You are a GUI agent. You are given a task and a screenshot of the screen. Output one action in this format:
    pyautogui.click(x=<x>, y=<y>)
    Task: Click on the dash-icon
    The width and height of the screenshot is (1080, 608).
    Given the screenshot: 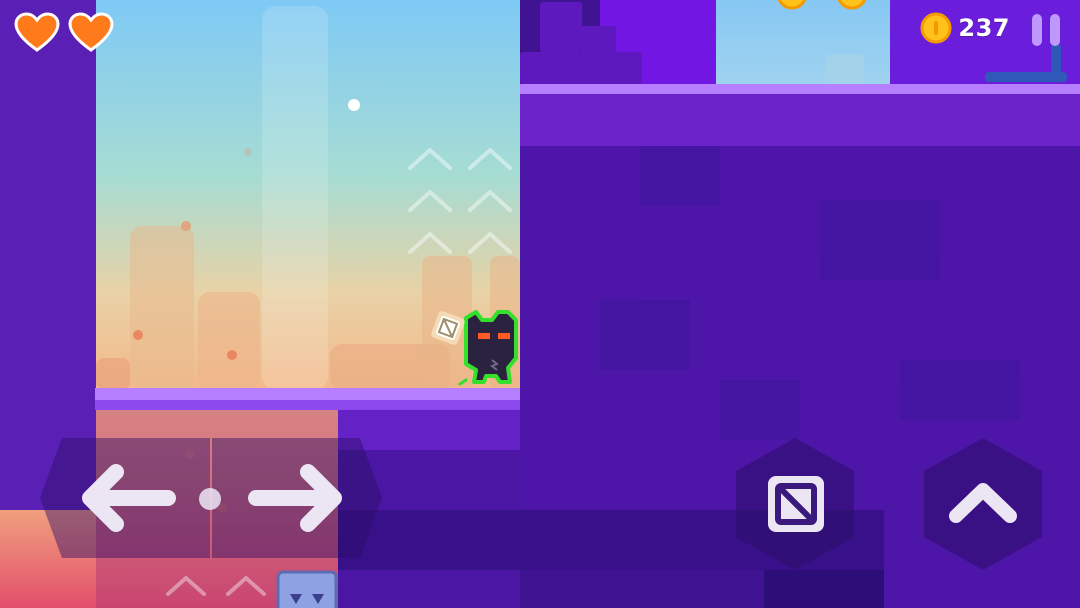 What is the action you would take?
    pyautogui.click(x=796, y=504)
    